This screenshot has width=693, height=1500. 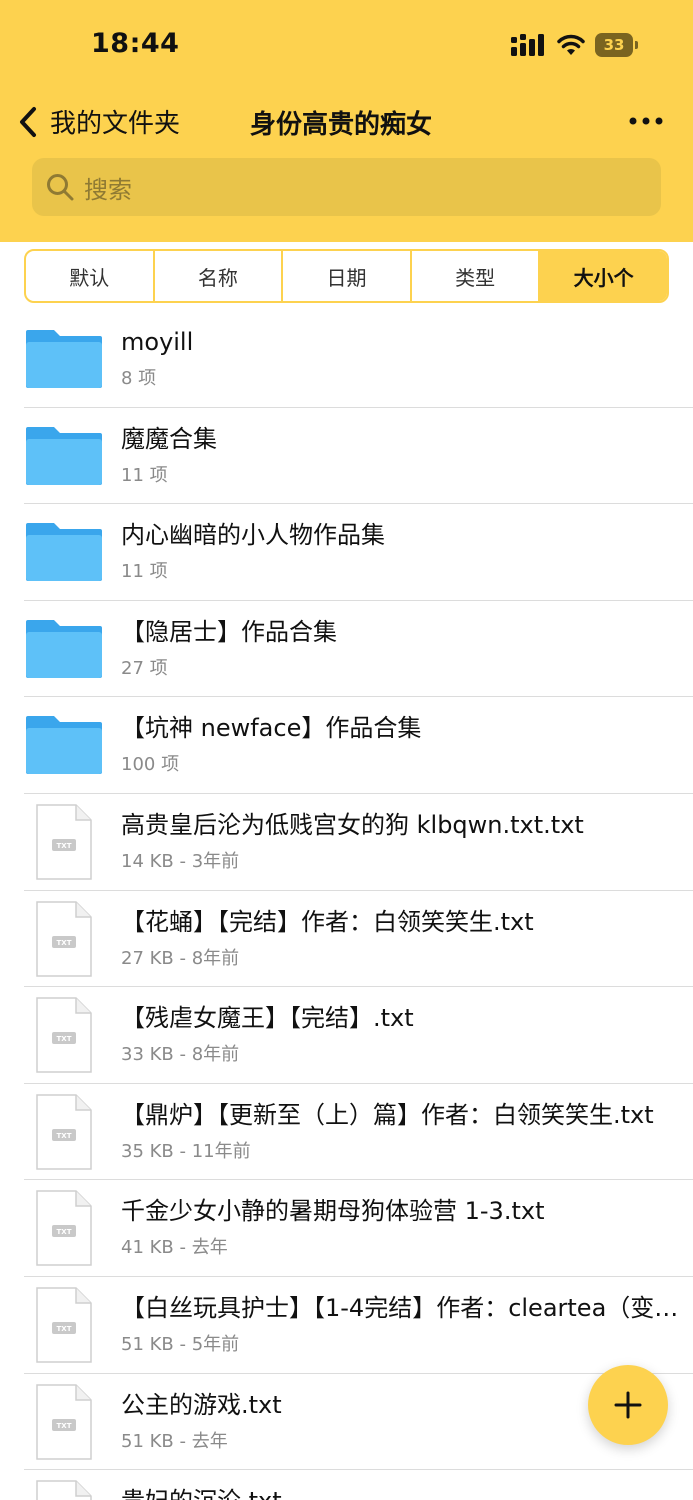 I want to click on more-dots-icon, so click(x=646, y=121).